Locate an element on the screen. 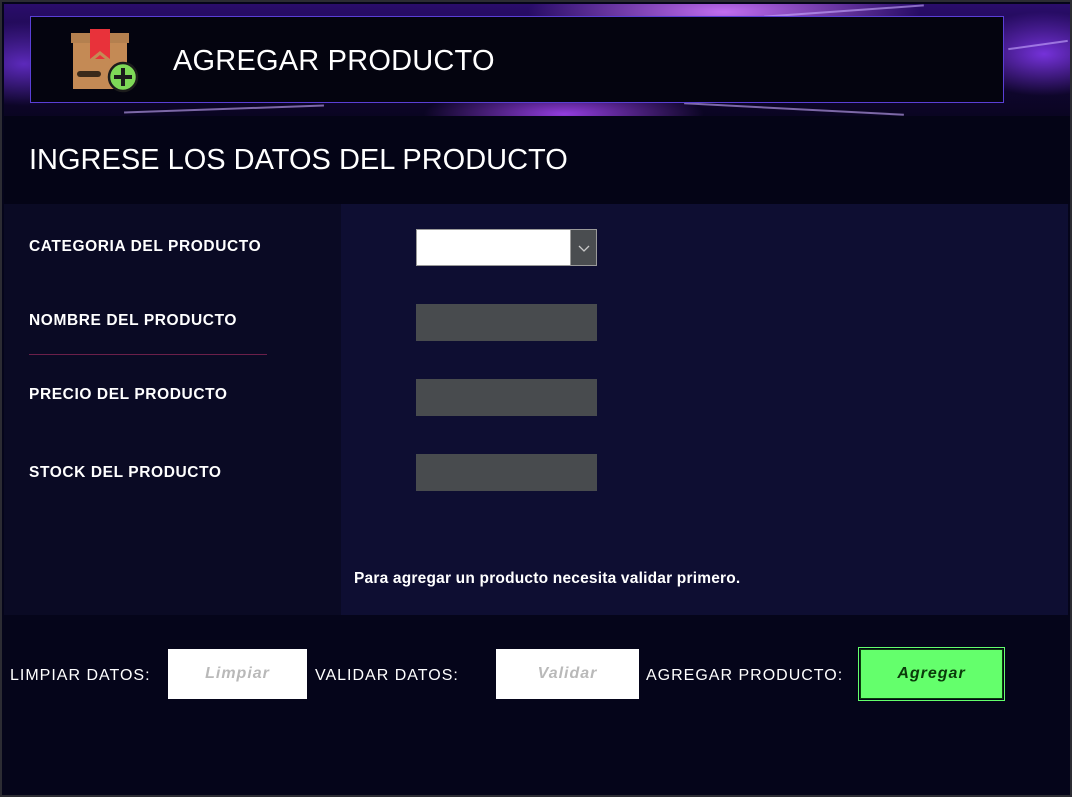 The height and width of the screenshot is (797, 1072). add-product-label: AGREGAR PRODUCTO: is located at coordinates (745, 675).